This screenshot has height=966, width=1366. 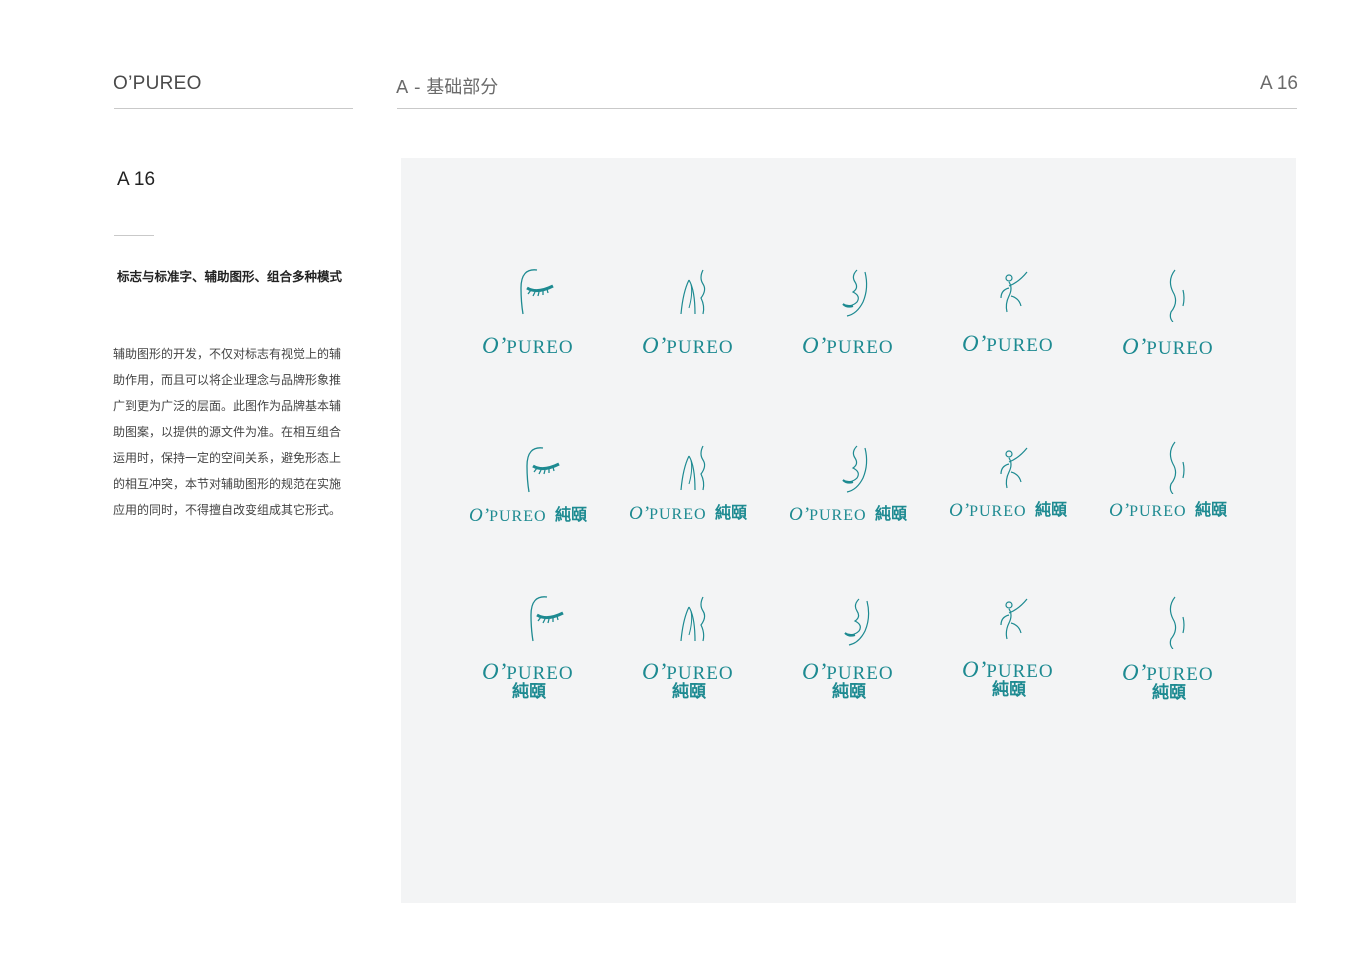 What do you see at coordinates (847, 108) in the screenshot?
I see `header-rule-right` at bounding box center [847, 108].